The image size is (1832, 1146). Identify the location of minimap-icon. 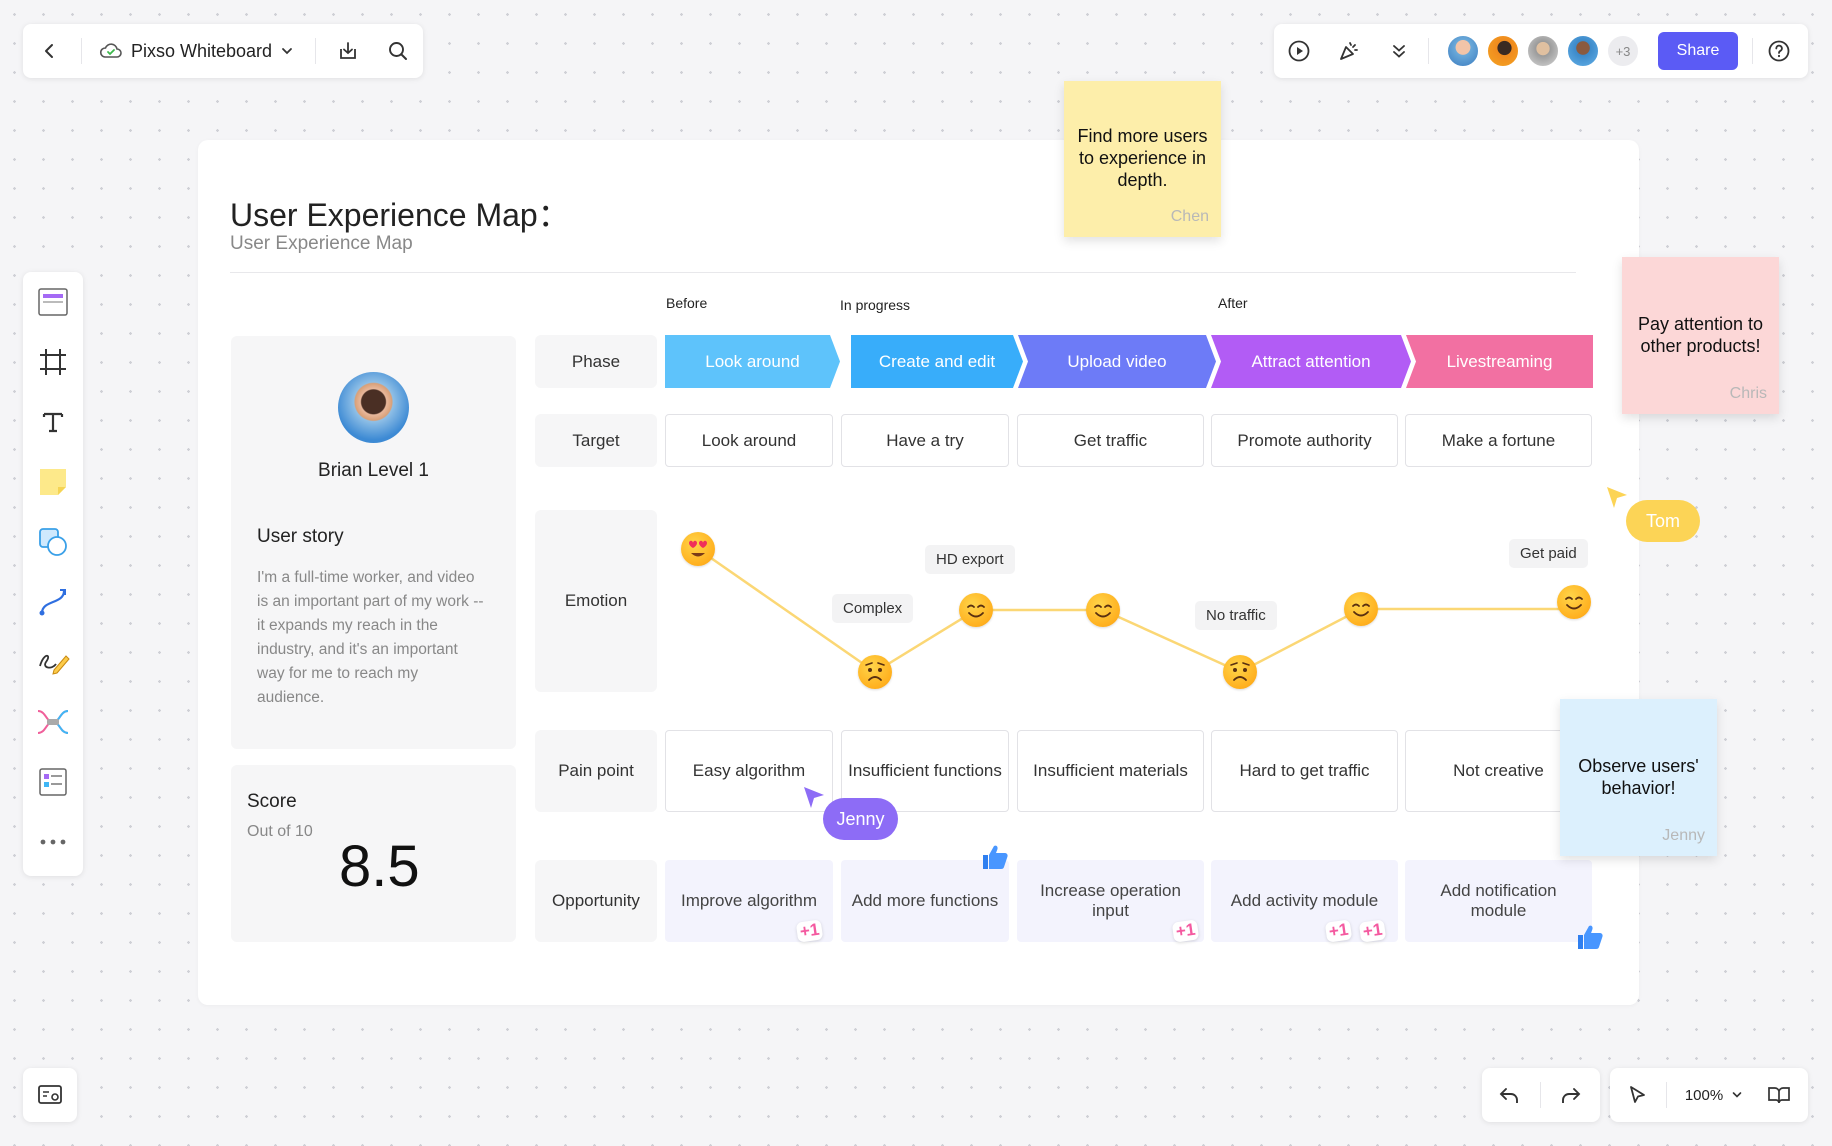
(50, 1094).